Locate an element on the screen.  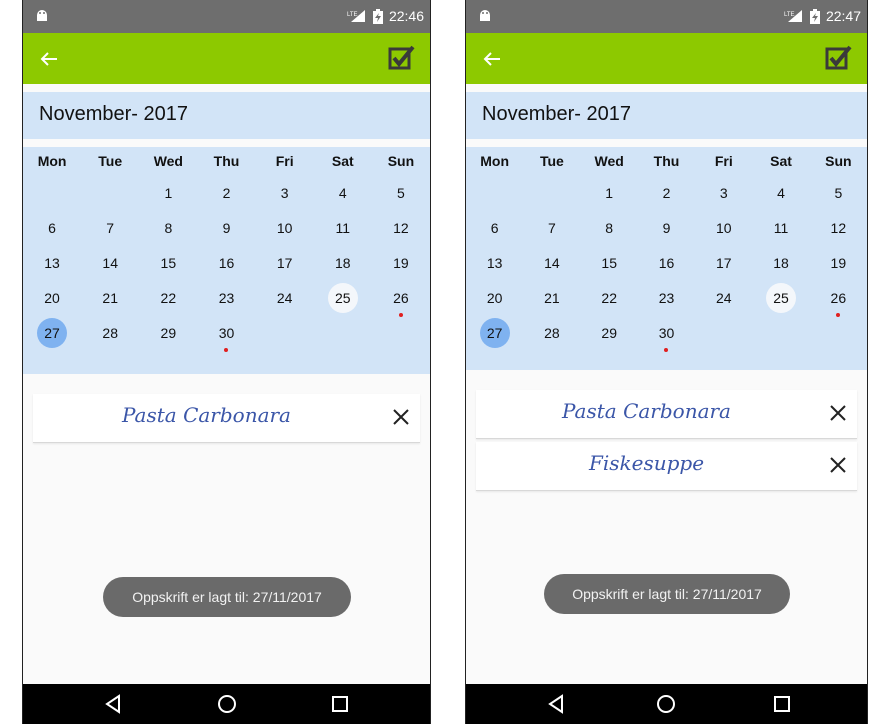
day-number: 14 is located at coordinates (552, 262).